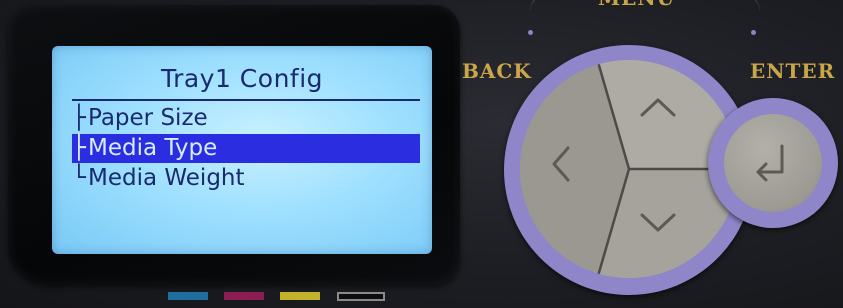 This screenshot has height=308, width=843. Describe the element at coordinates (793, 71) in the screenshot. I see `enter-label: ENTER` at that location.